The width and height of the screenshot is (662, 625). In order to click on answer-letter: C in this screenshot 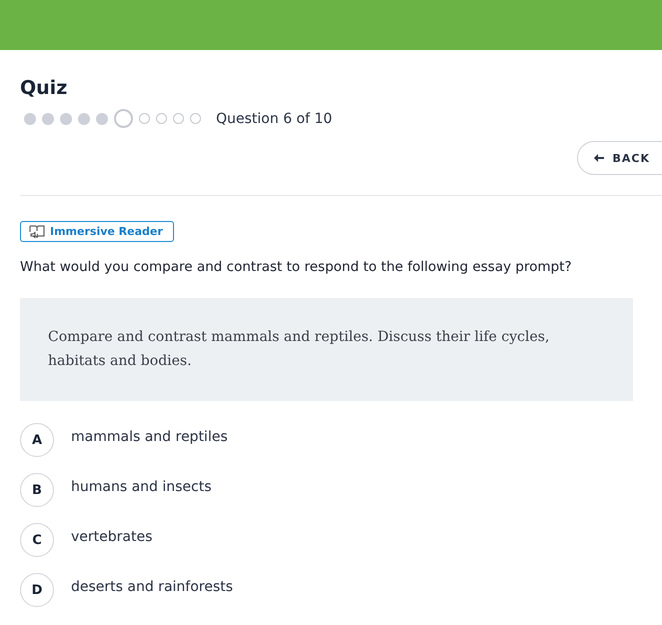, I will do `click(37, 540)`.